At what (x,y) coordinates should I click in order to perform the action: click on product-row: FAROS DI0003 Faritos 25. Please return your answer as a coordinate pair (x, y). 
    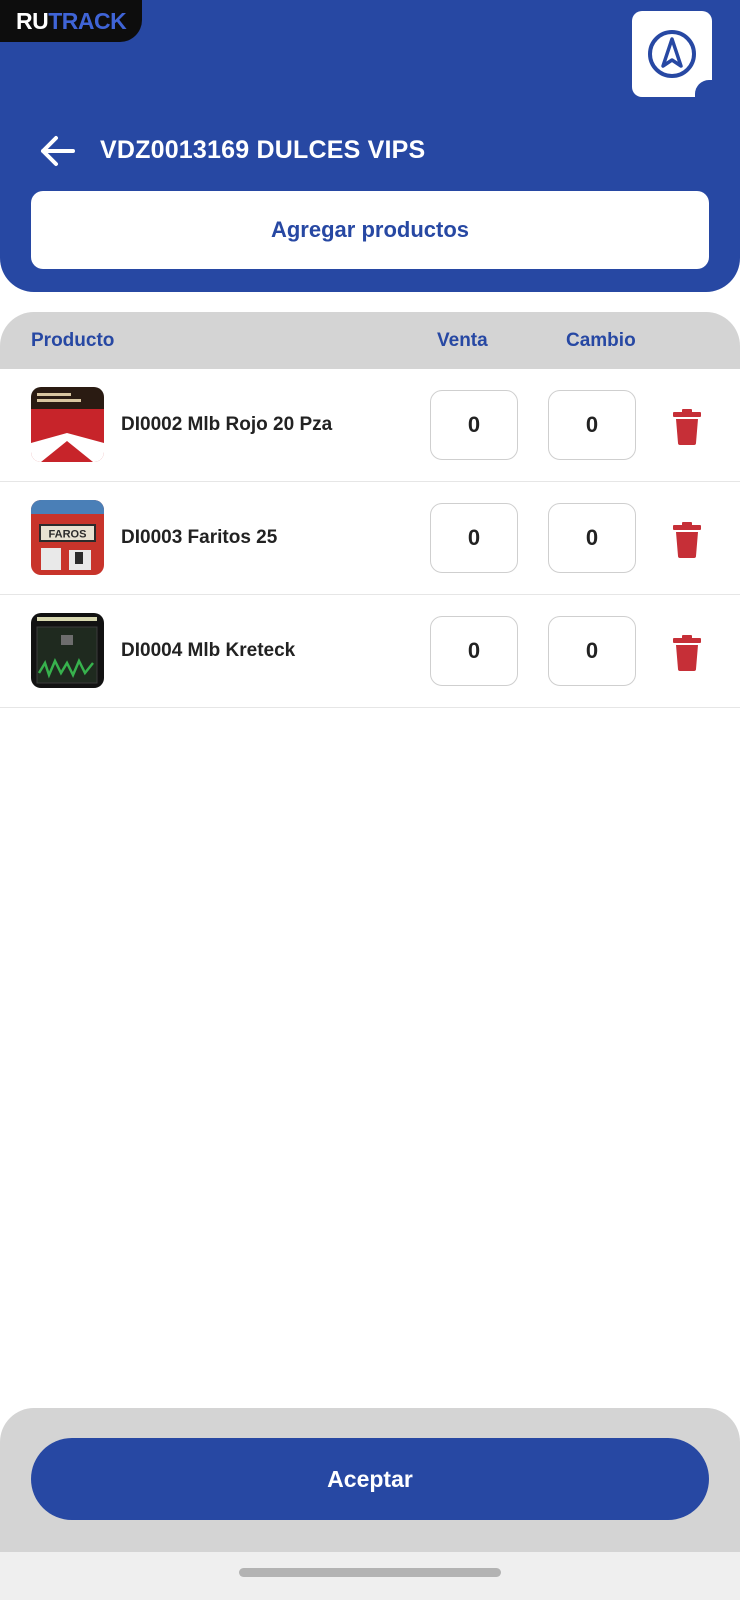
    Looking at the image, I should click on (370, 538).